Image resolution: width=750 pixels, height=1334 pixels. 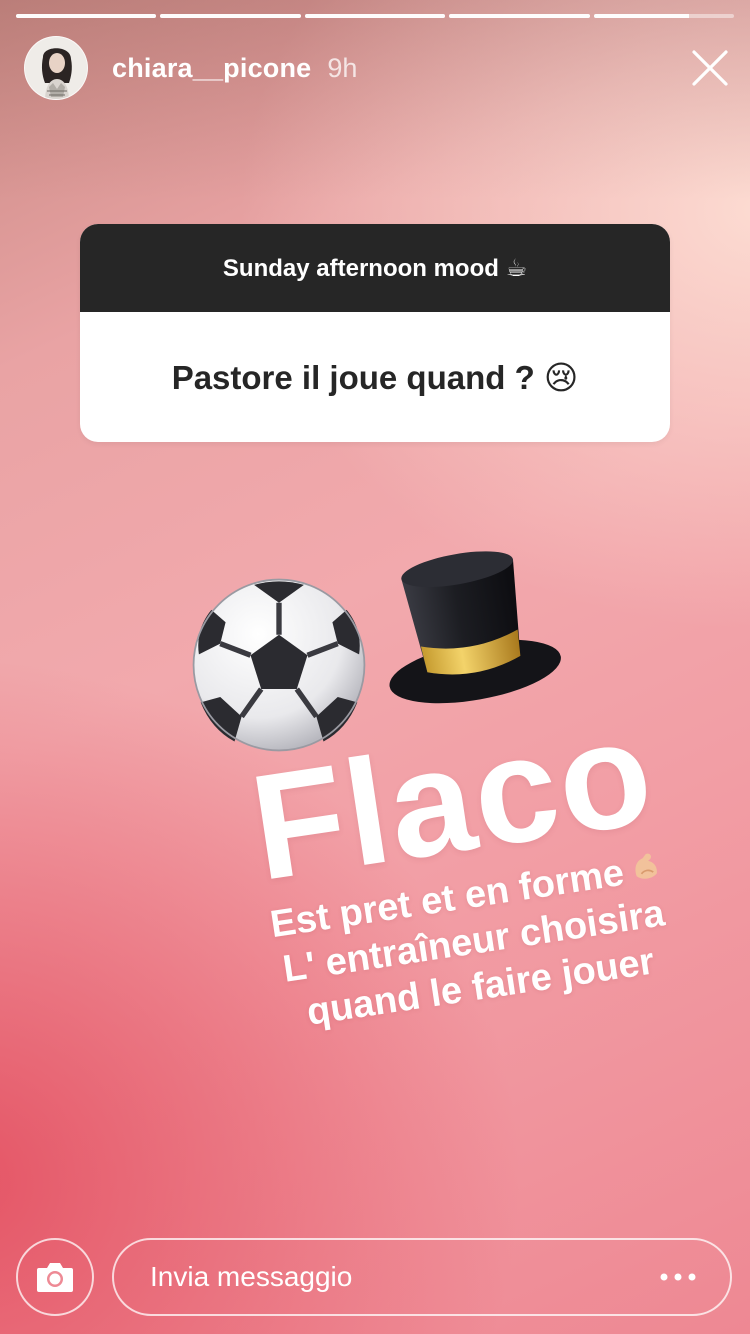 I want to click on close-button, so click(x=710, y=68).